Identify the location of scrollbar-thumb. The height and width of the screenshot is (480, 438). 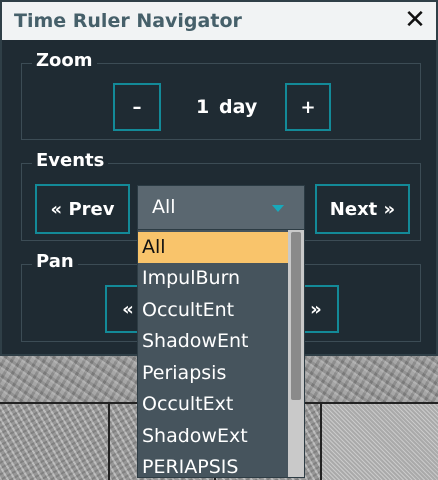
(296, 316).